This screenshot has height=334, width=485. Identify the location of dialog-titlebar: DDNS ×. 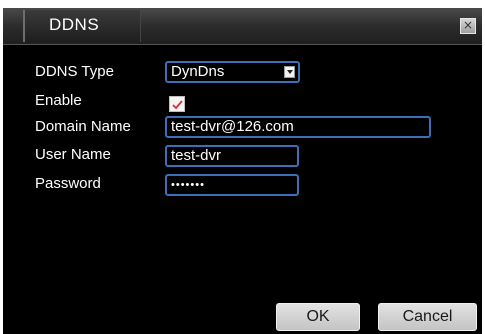
(242, 26).